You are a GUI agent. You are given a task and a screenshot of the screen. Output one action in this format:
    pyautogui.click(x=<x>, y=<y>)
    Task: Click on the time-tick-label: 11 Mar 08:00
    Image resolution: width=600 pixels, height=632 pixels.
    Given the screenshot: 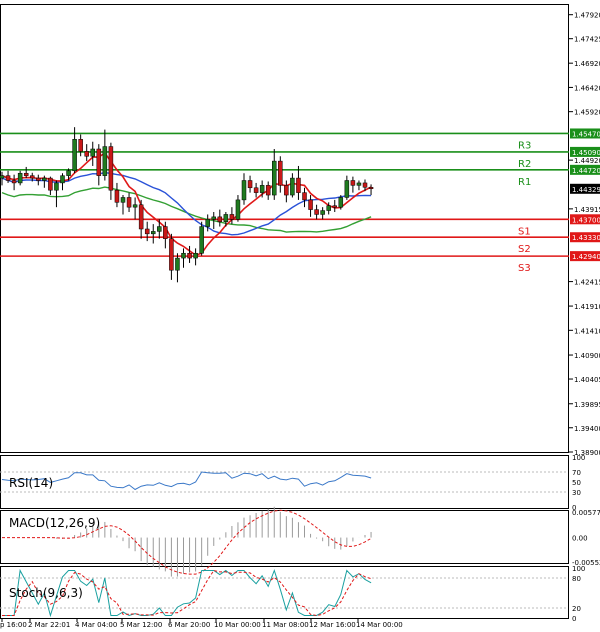 What is the action you would take?
    pyautogui.click(x=285, y=625)
    